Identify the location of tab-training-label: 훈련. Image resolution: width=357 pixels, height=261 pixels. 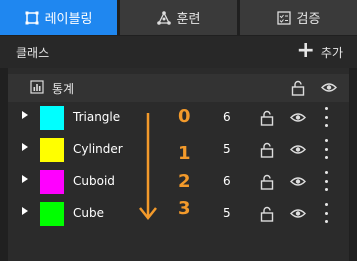
(188, 19).